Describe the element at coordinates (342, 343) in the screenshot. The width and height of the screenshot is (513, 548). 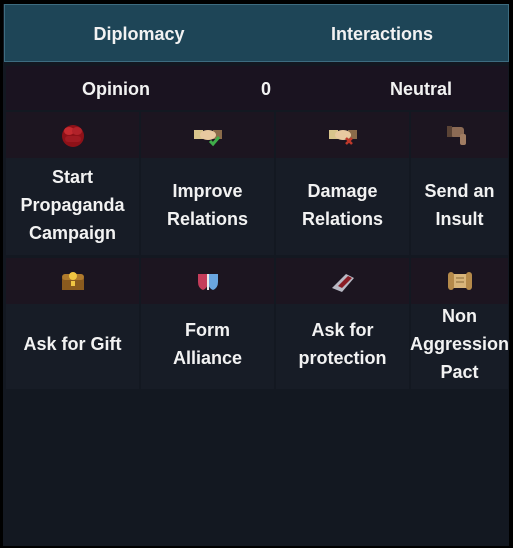
I see `action-label: Ask for protection` at that location.